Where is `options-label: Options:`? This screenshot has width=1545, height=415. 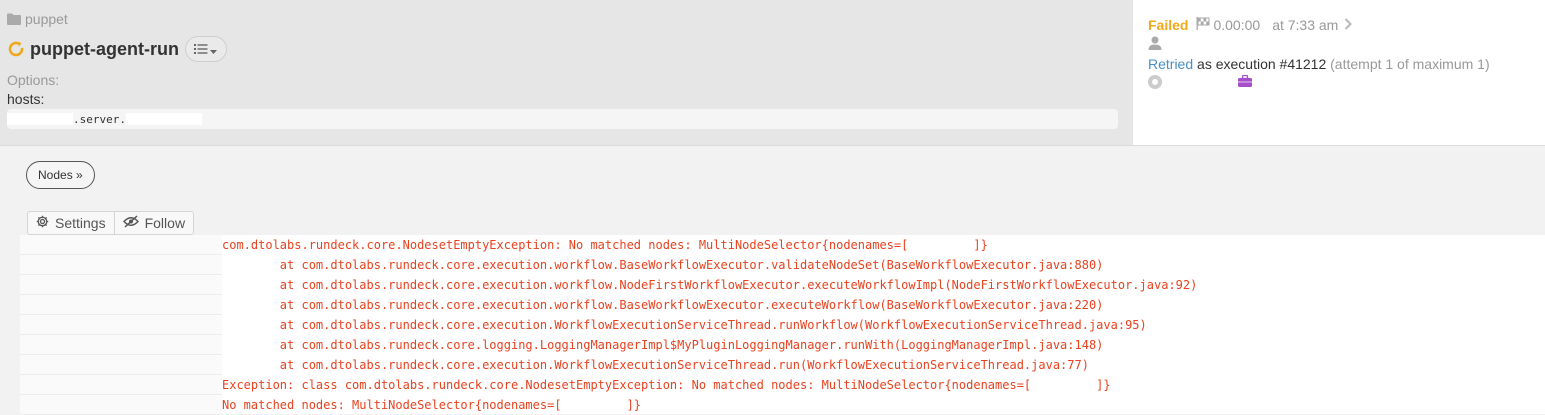
options-label: Options: is located at coordinates (33, 80).